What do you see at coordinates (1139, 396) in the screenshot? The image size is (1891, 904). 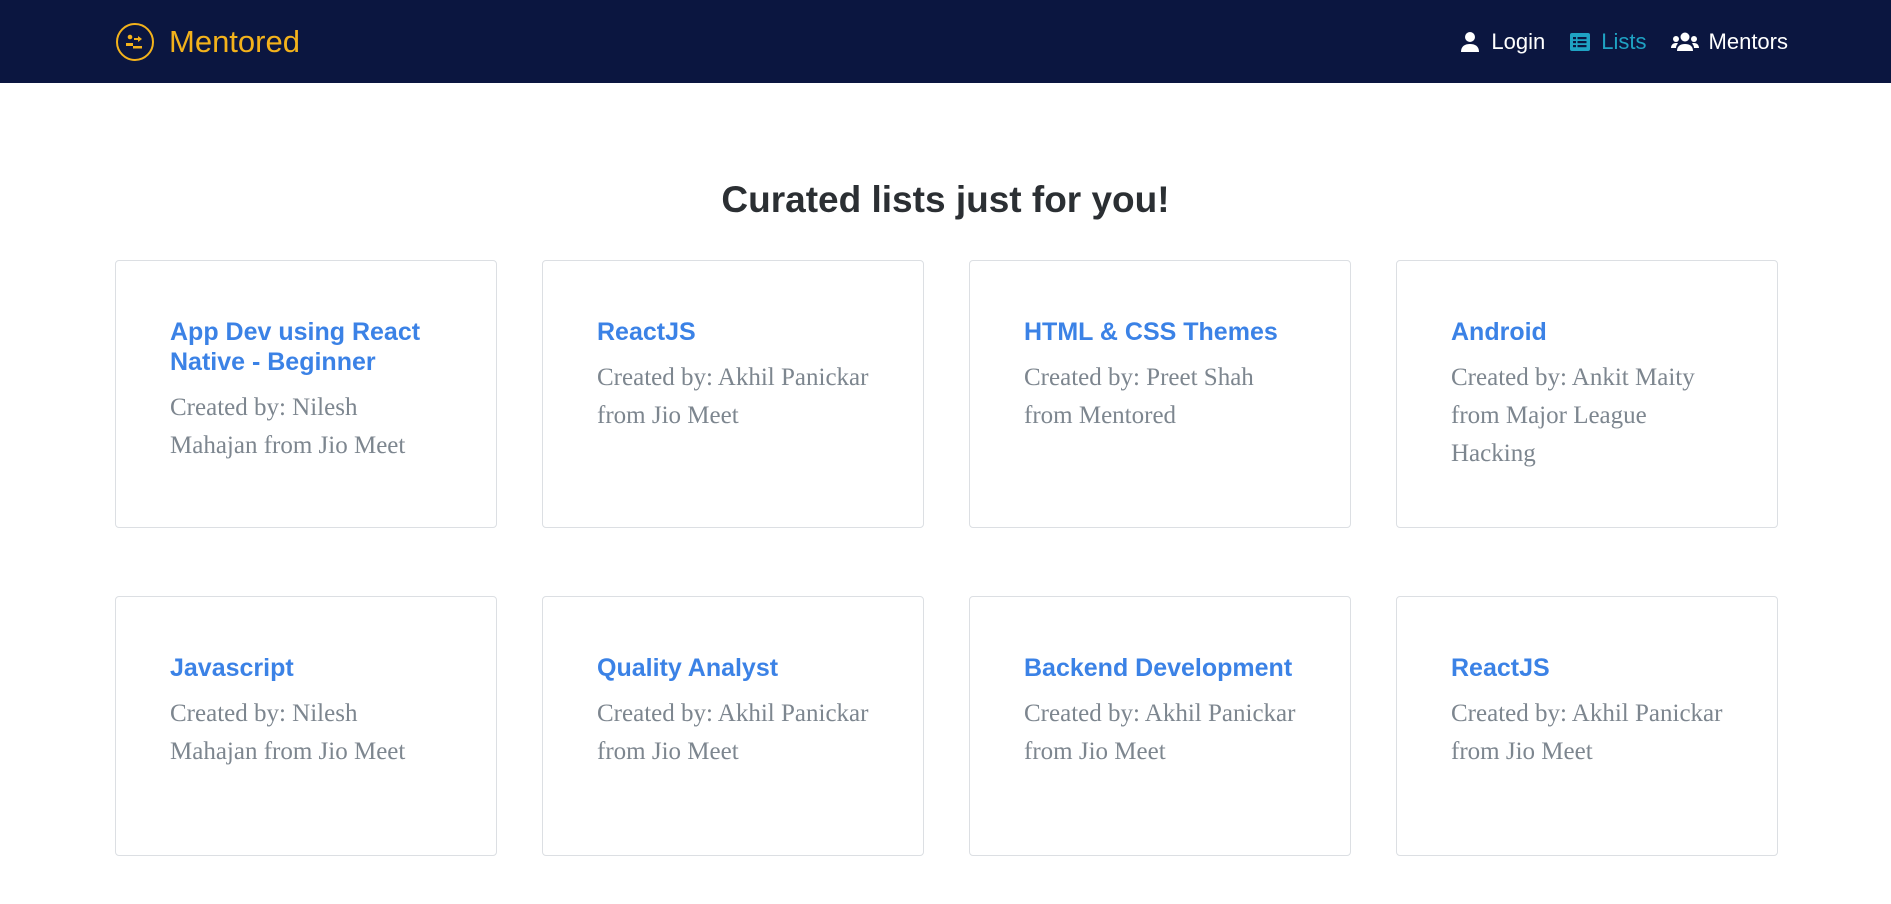 I see `list-card-author: Created by: Preet Shah from Mentored` at bounding box center [1139, 396].